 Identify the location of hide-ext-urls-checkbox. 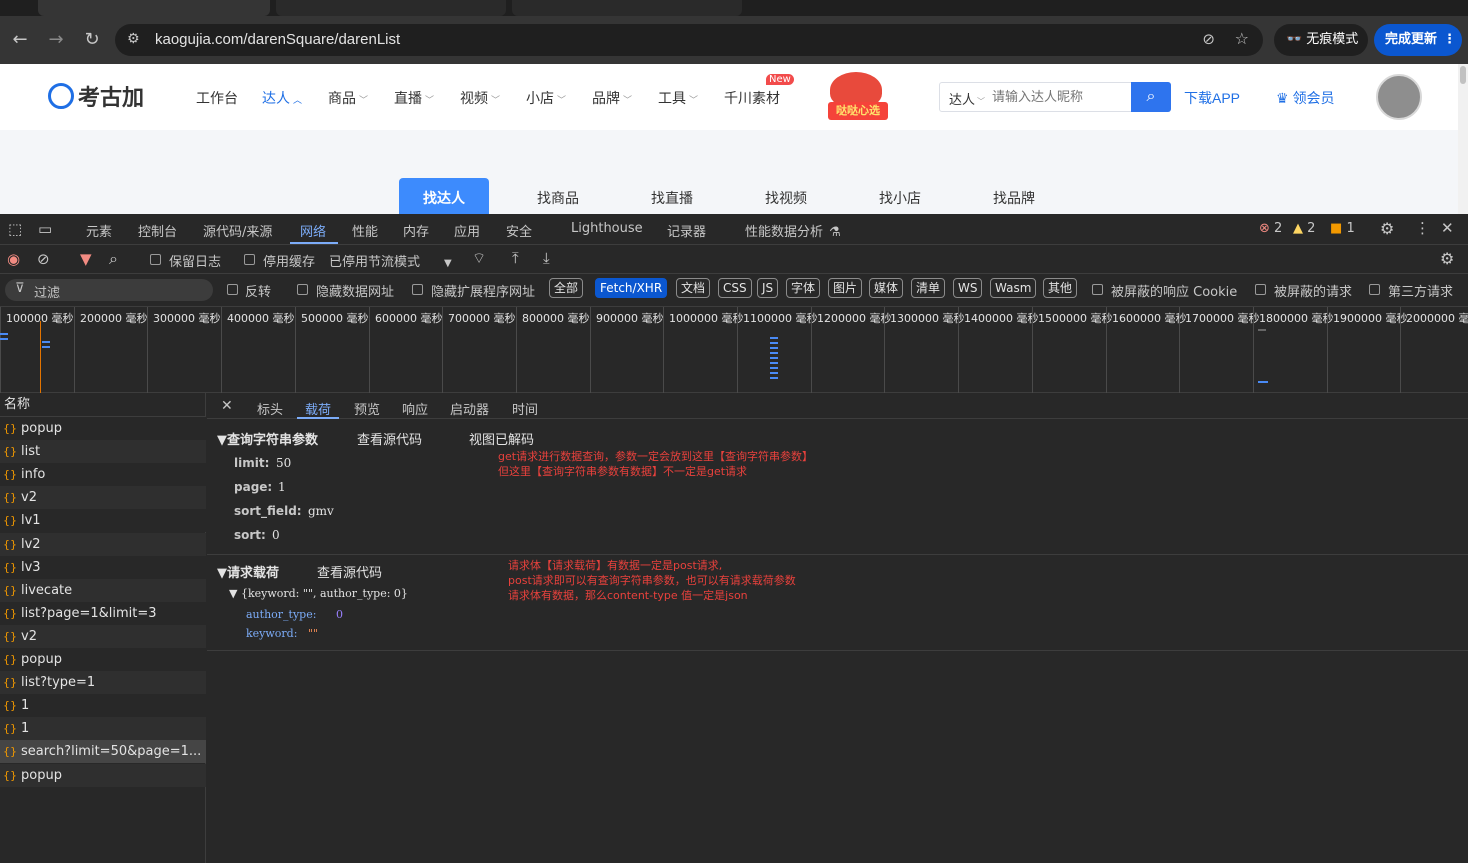
(417, 289).